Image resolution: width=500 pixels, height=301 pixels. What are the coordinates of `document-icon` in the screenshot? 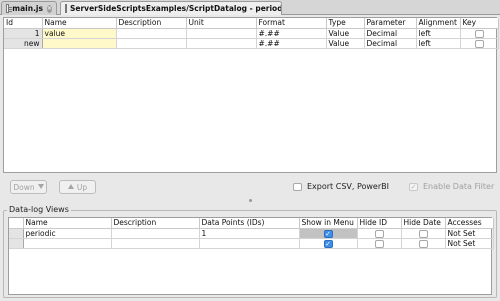 It's located at (9, 8).